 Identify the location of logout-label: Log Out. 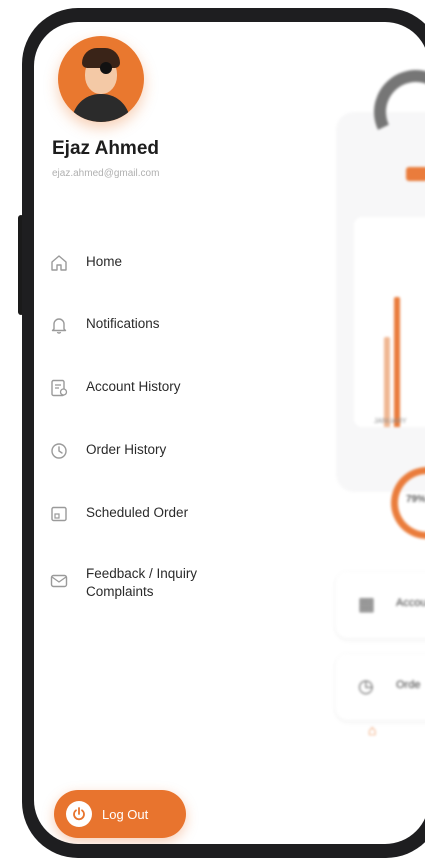
(125, 814).